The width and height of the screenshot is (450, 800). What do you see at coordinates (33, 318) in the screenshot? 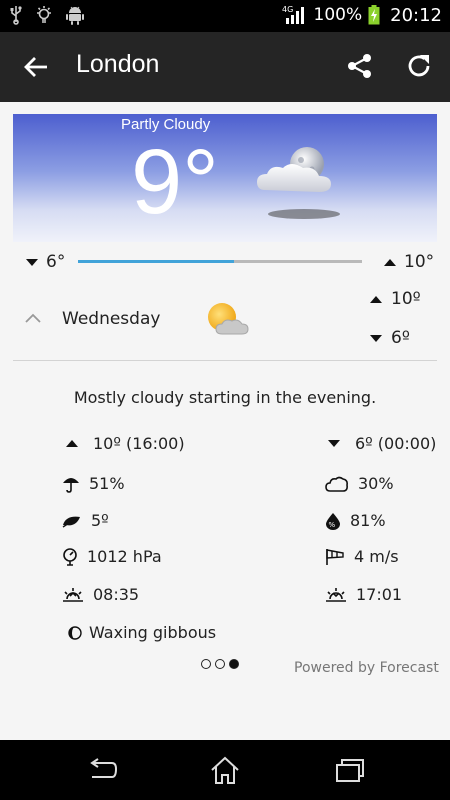
I see `chevron-up-icon` at bounding box center [33, 318].